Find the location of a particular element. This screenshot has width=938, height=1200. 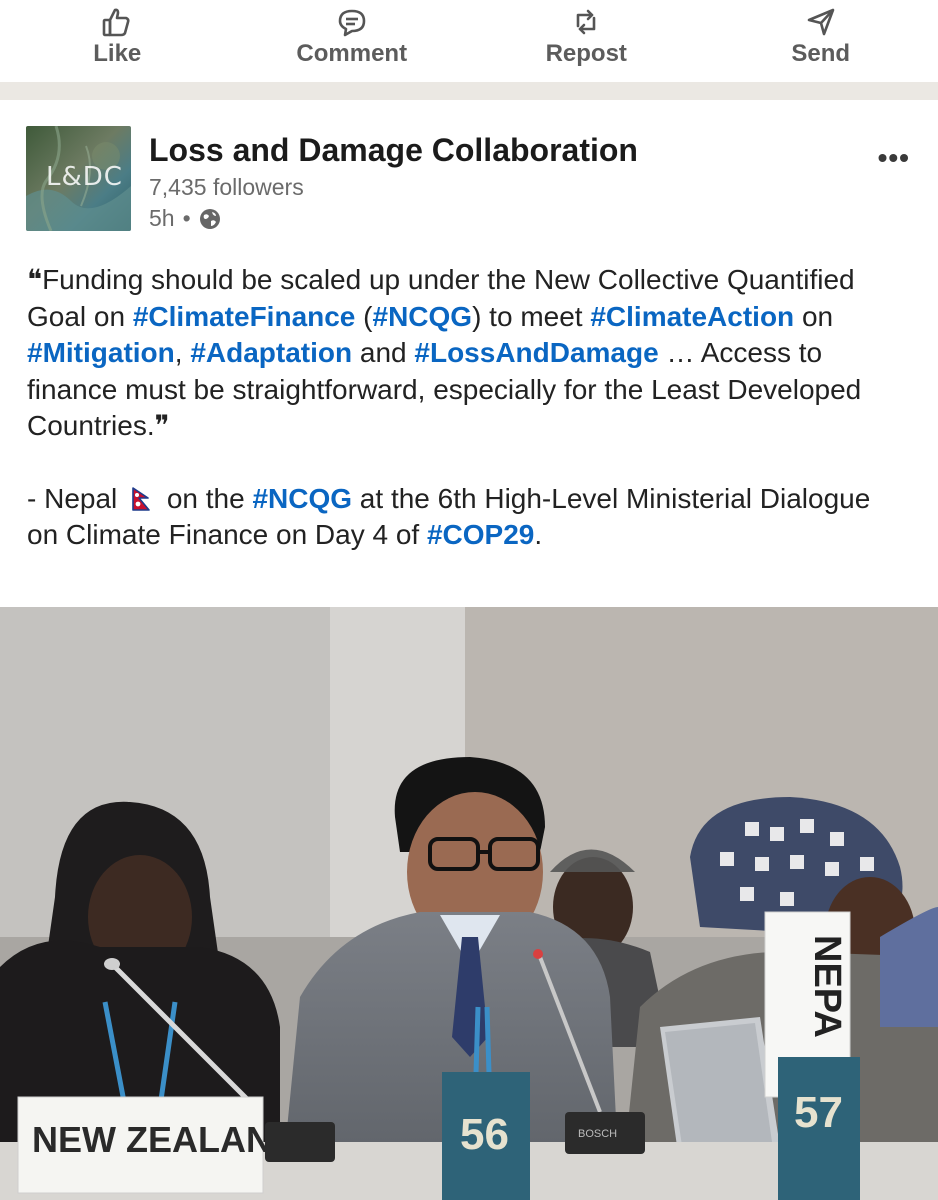

body-text: , is located at coordinates (182, 352).